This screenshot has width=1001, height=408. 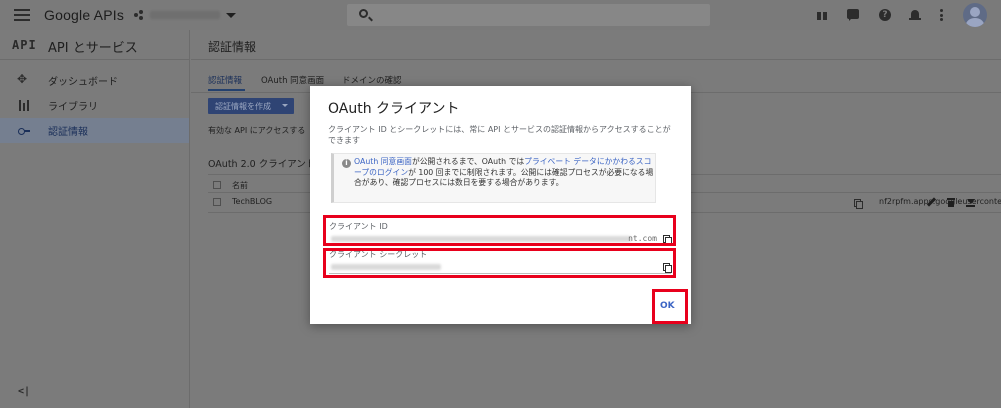 I want to click on active-tab-indicator, so click(x=226, y=90).